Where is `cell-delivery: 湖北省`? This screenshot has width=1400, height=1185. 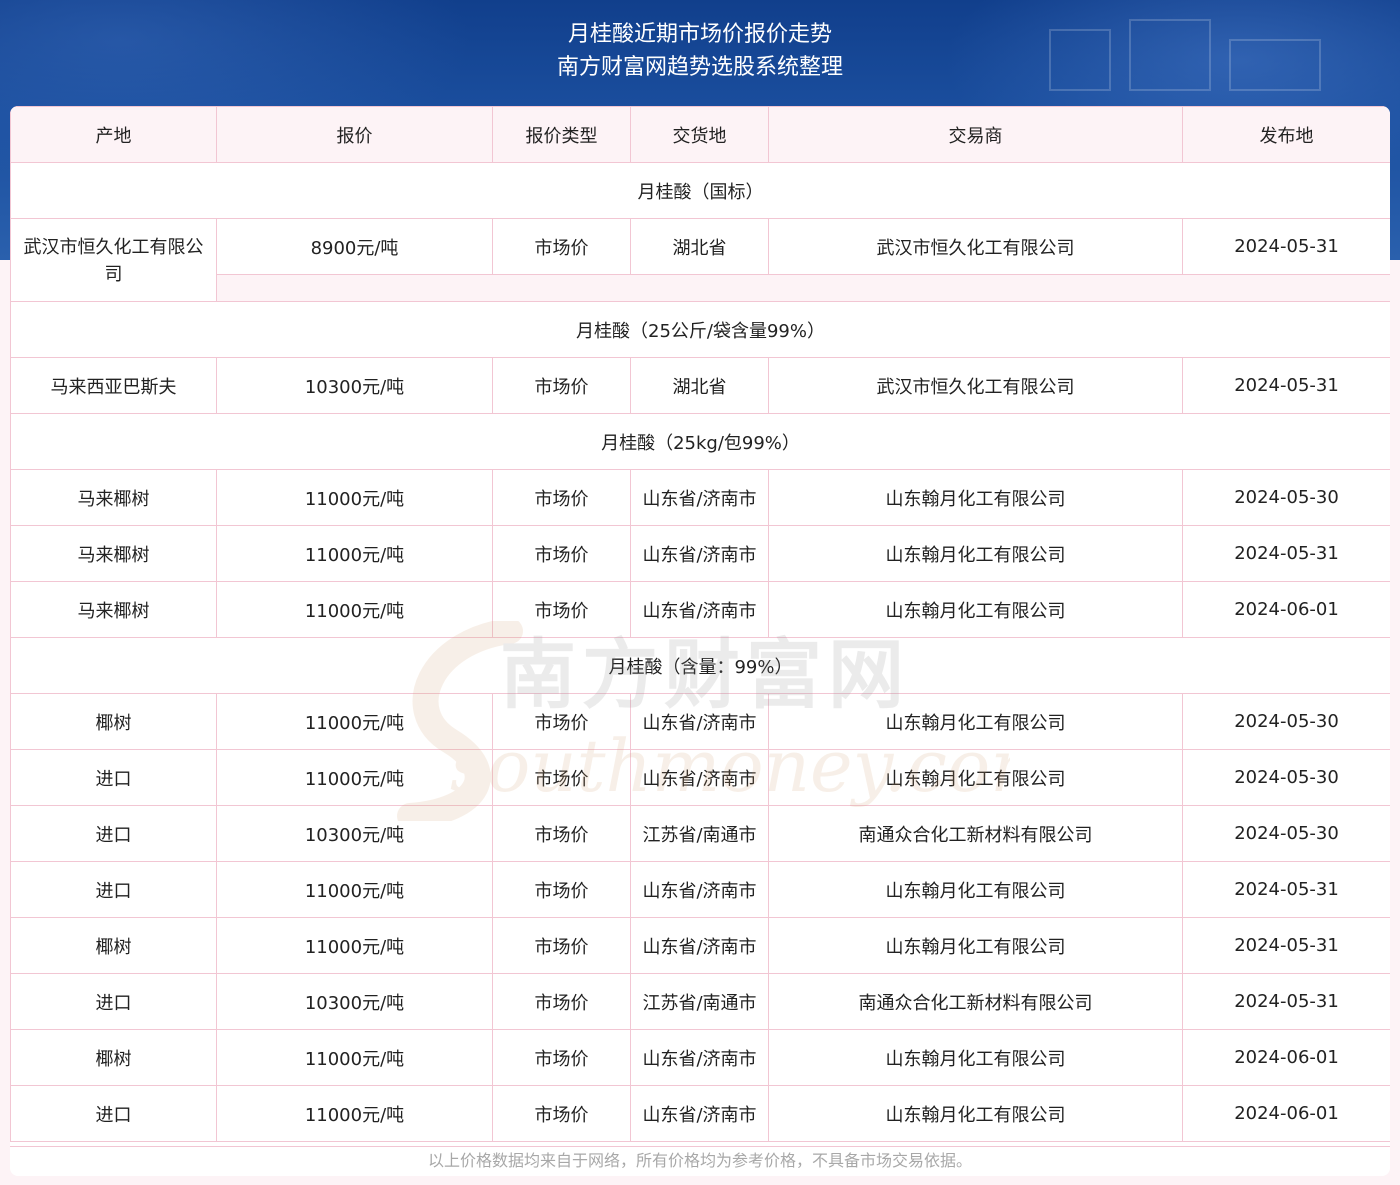
cell-delivery: 湖北省 is located at coordinates (699, 246).